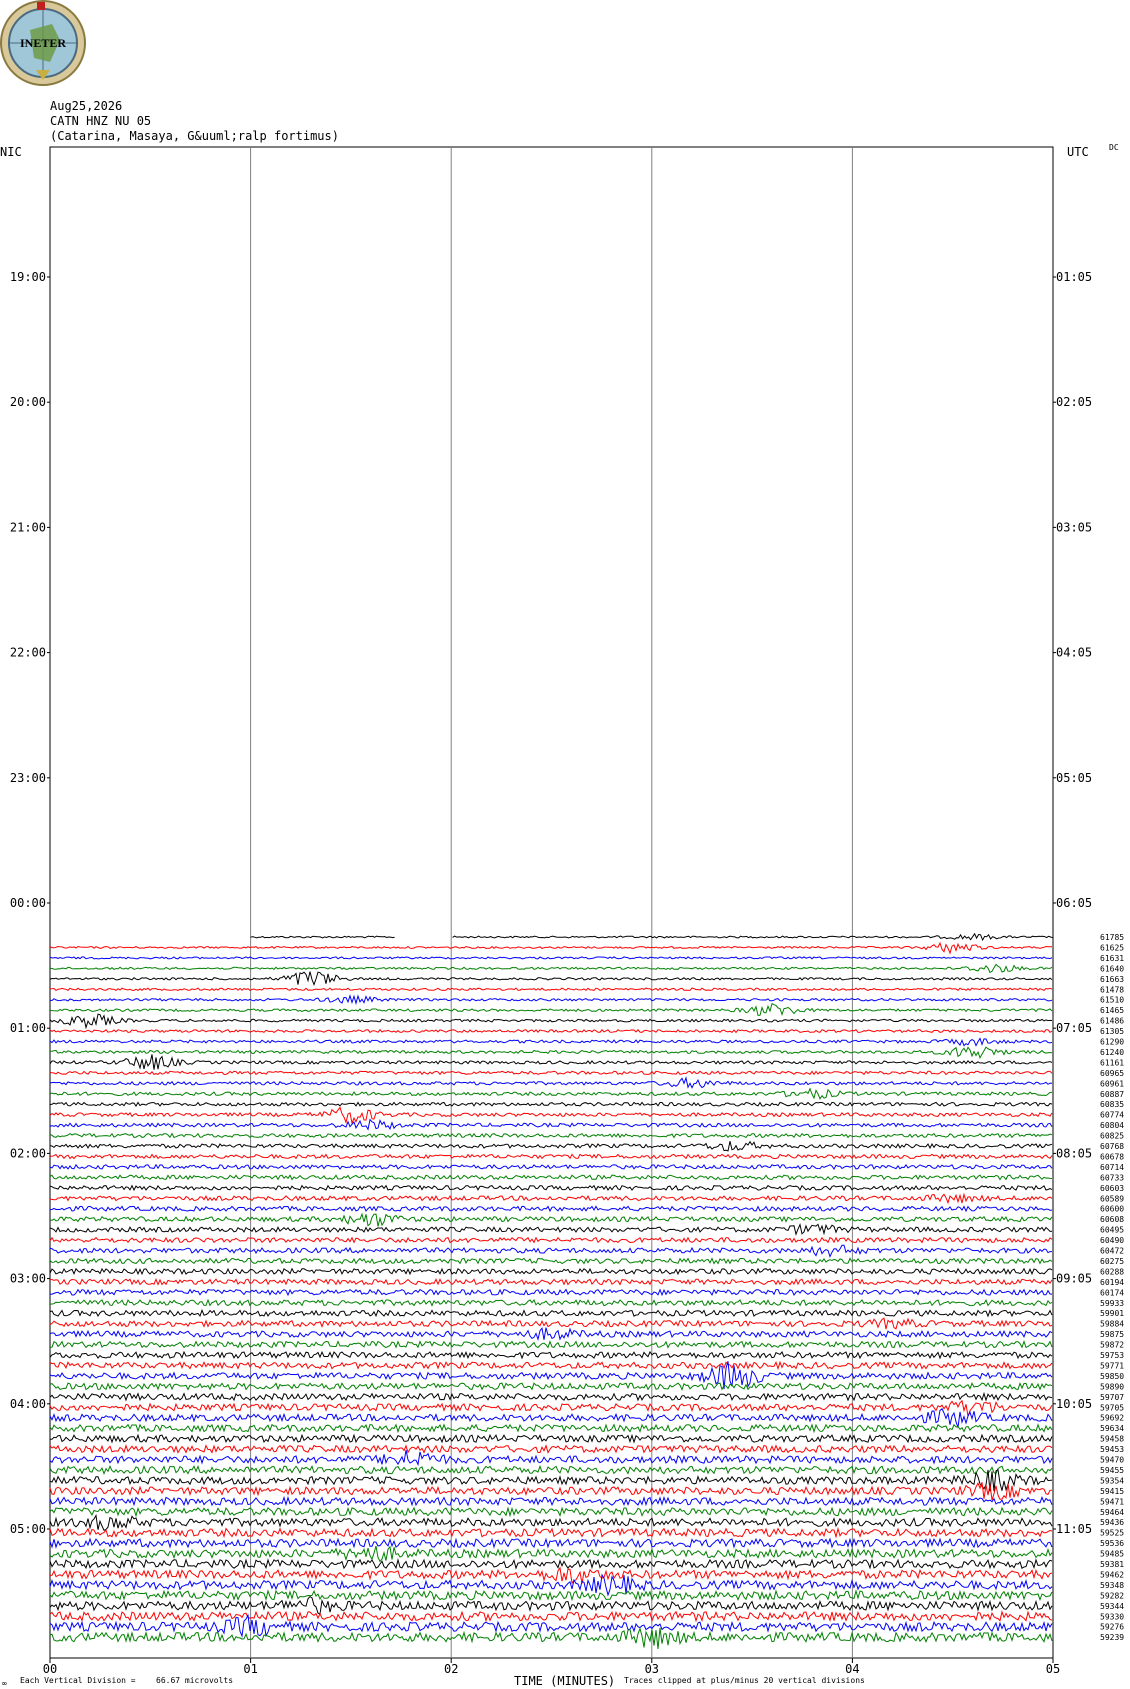 The width and height of the screenshot is (1130, 1689). What do you see at coordinates (1074, 1279) in the screenshot?
I see `hour-label-utc: 09:05` at bounding box center [1074, 1279].